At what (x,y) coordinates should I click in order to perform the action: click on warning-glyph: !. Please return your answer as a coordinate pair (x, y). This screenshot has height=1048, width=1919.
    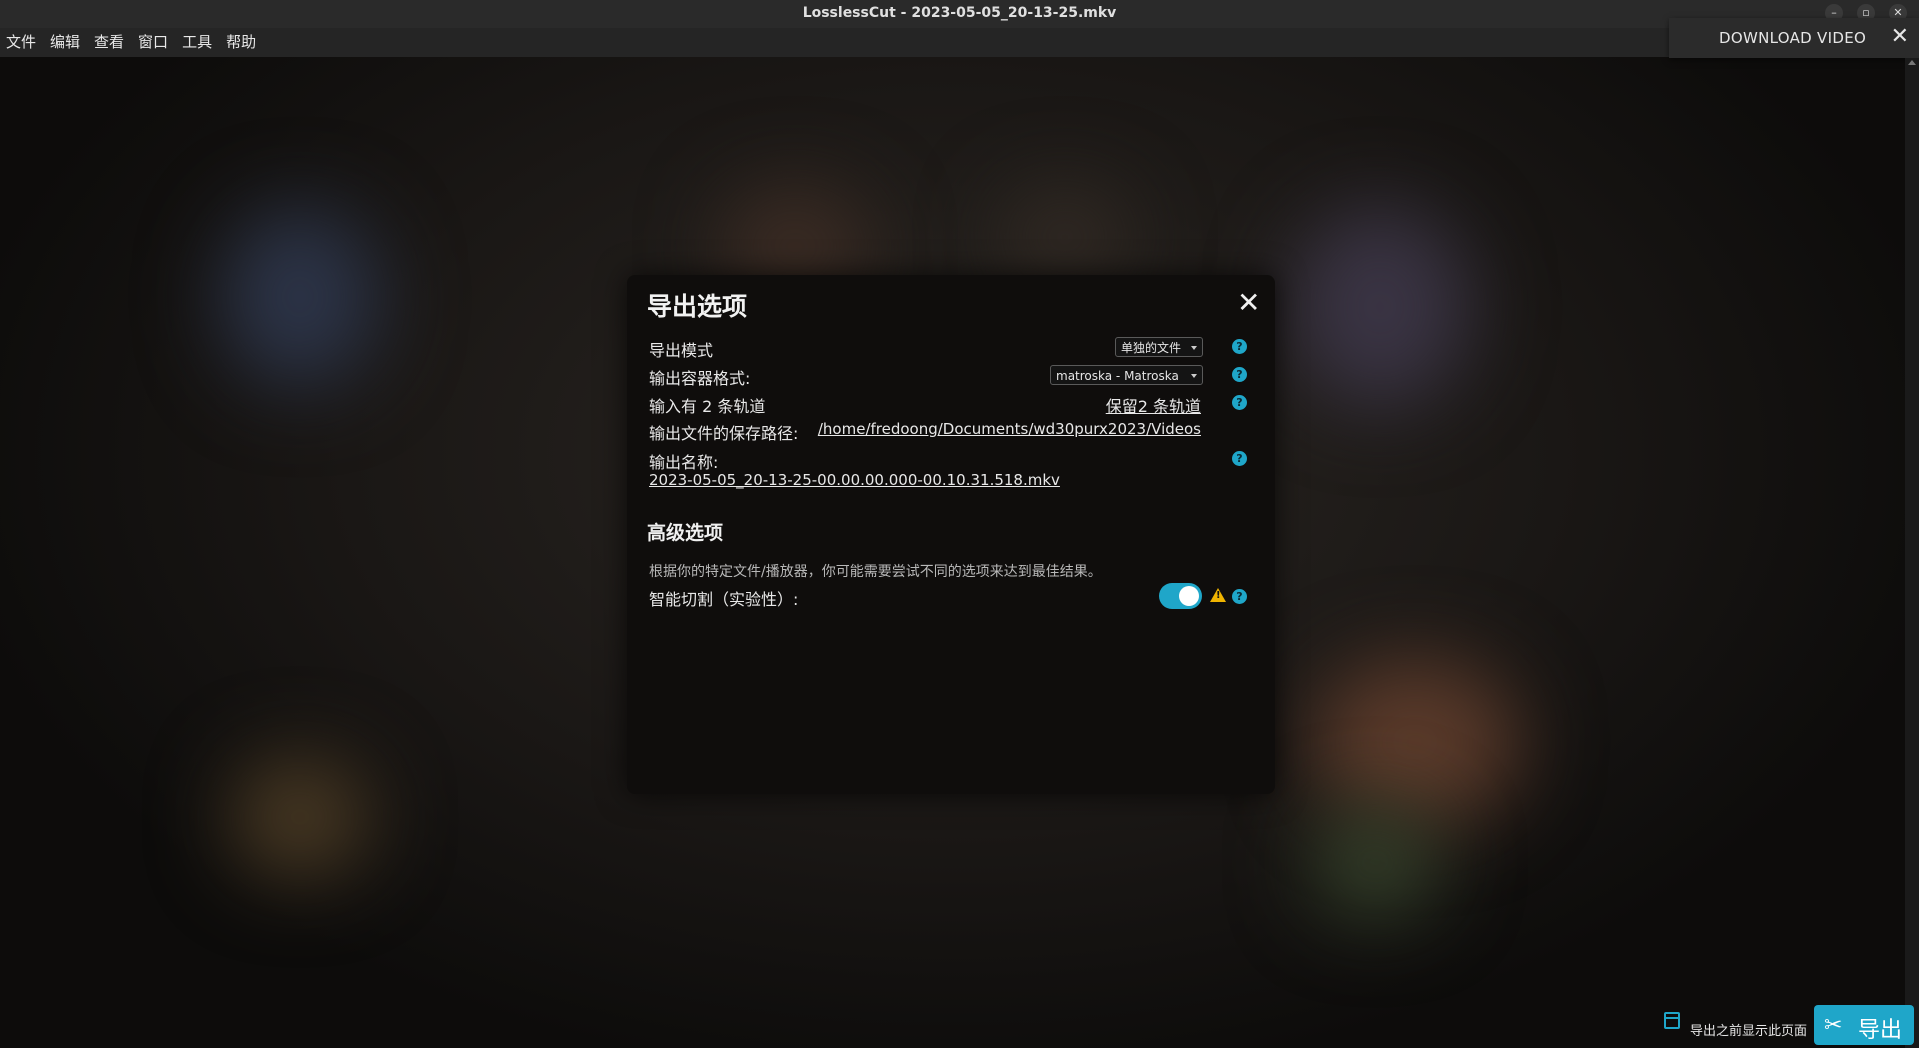
    Looking at the image, I should click on (1218, 595).